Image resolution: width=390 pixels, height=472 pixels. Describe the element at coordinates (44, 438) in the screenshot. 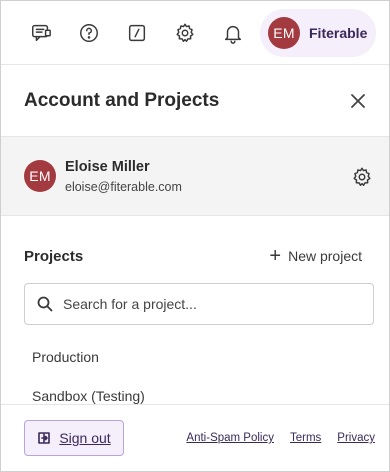

I see `sign-out-icon` at that location.